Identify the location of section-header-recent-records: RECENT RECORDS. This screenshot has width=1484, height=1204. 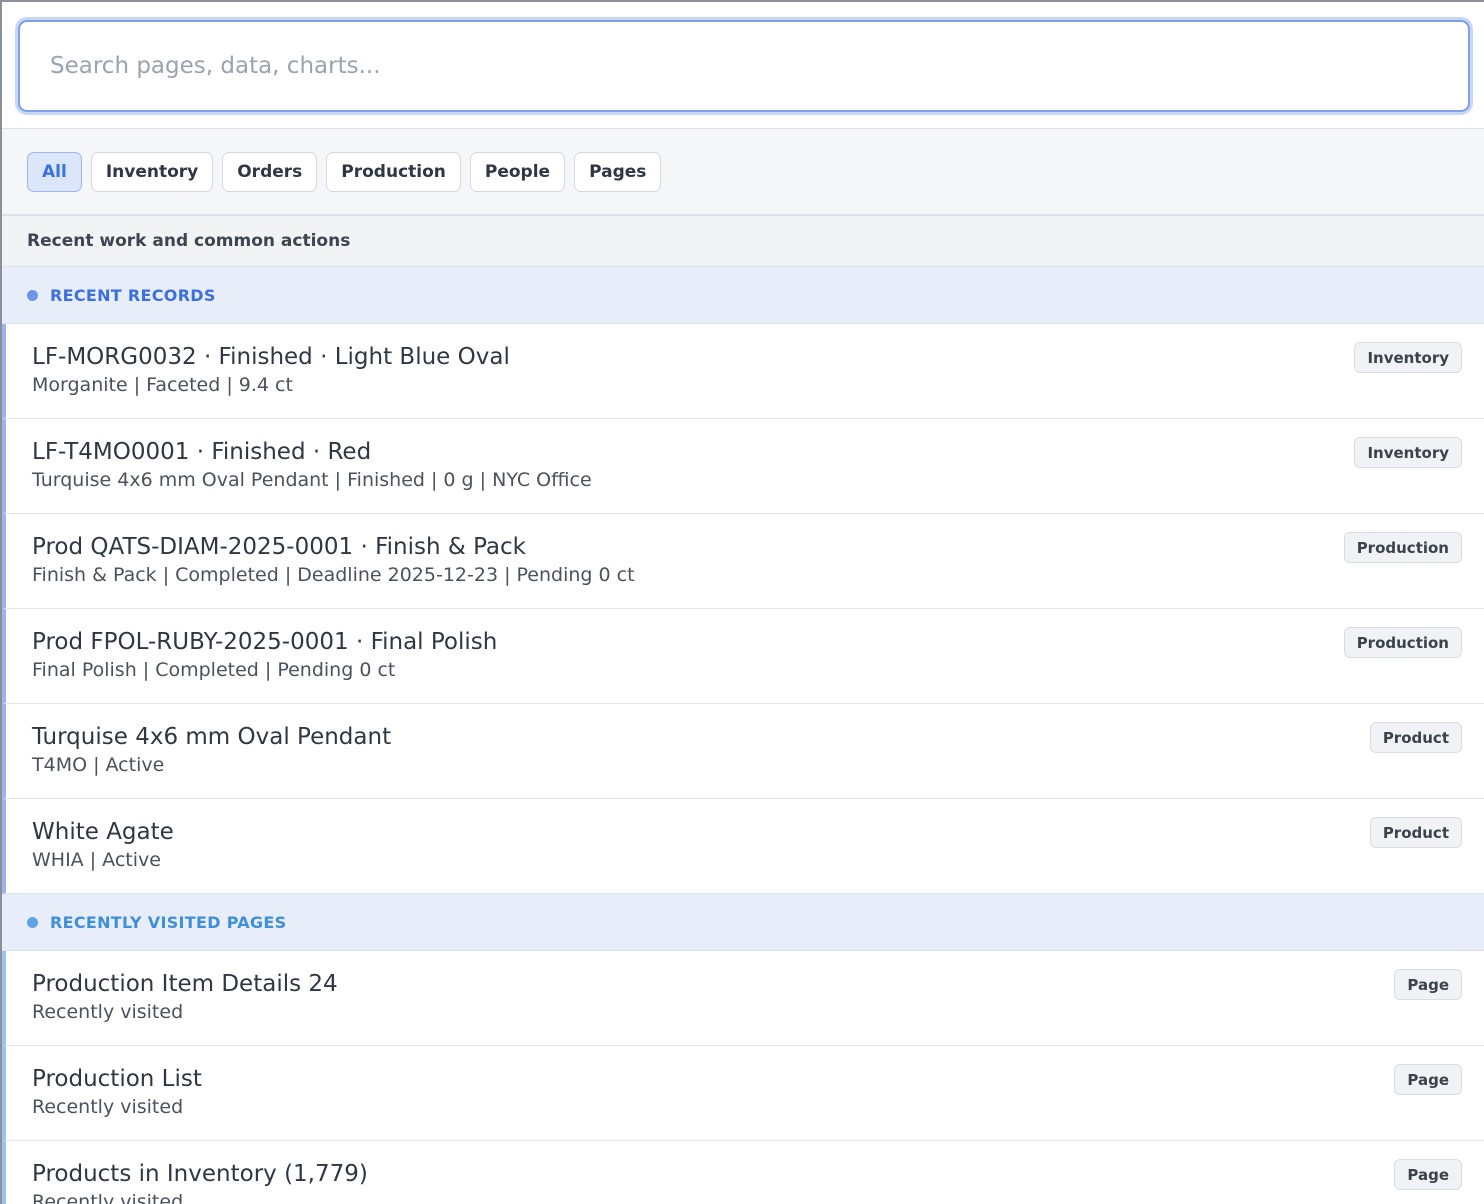
(743, 295).